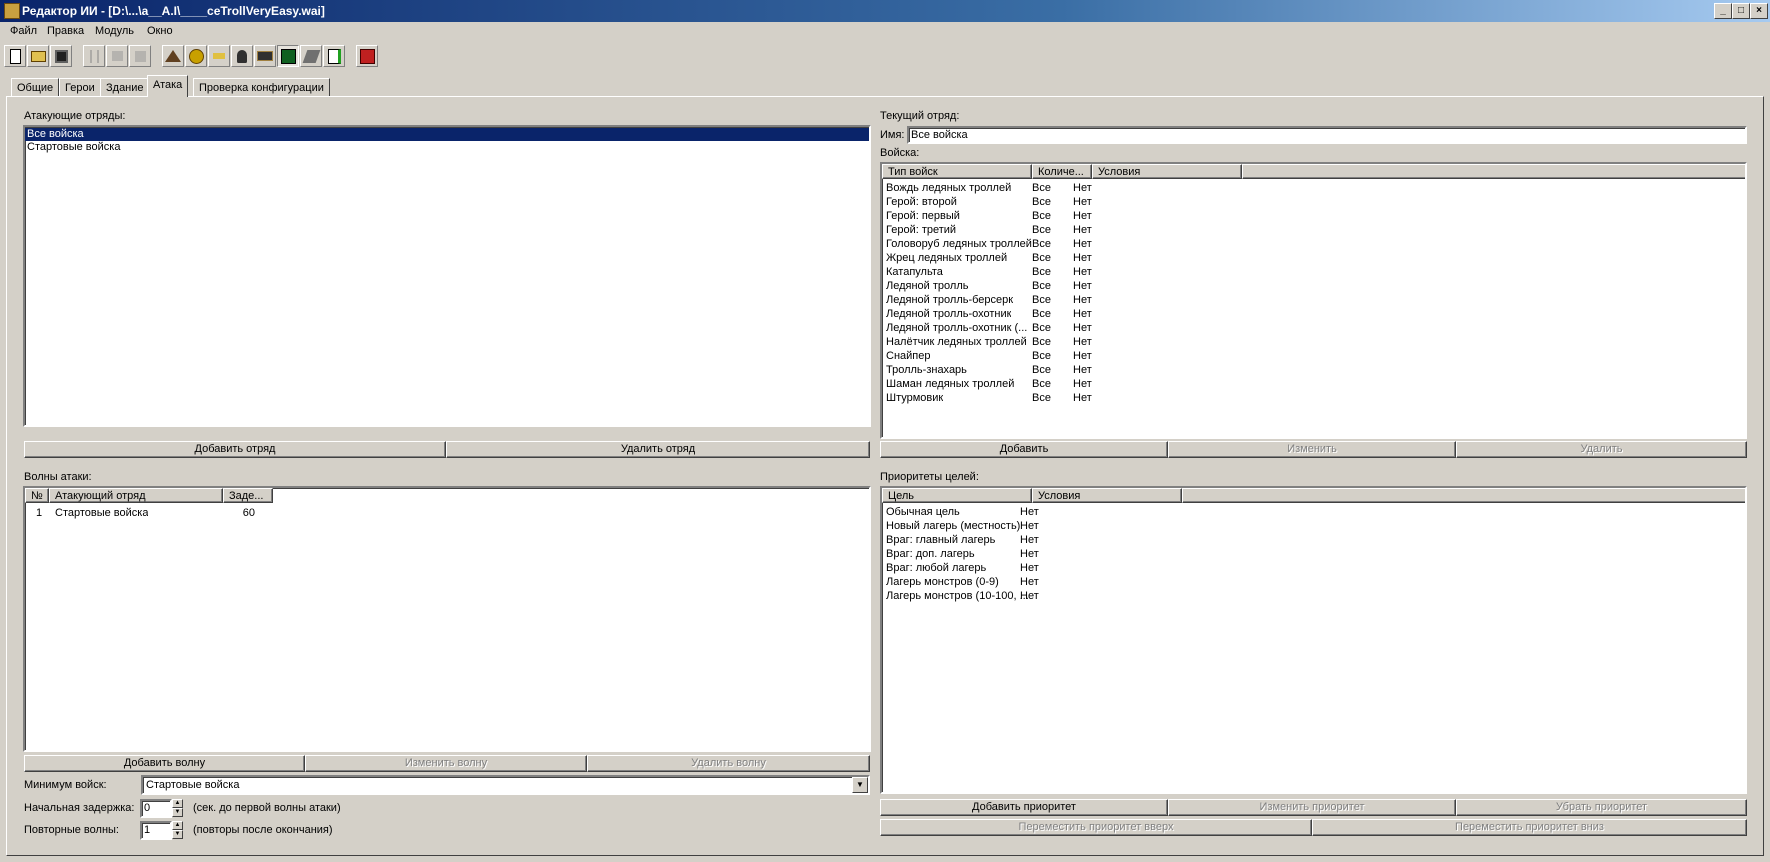 Image resolution: width=1770 pixels, height=862 pixels. What do you see at coordinates (956, 342) in the screenshot?
I see `troop-type: Налётчик ледяных троллей` at bounding box center [956, 342].